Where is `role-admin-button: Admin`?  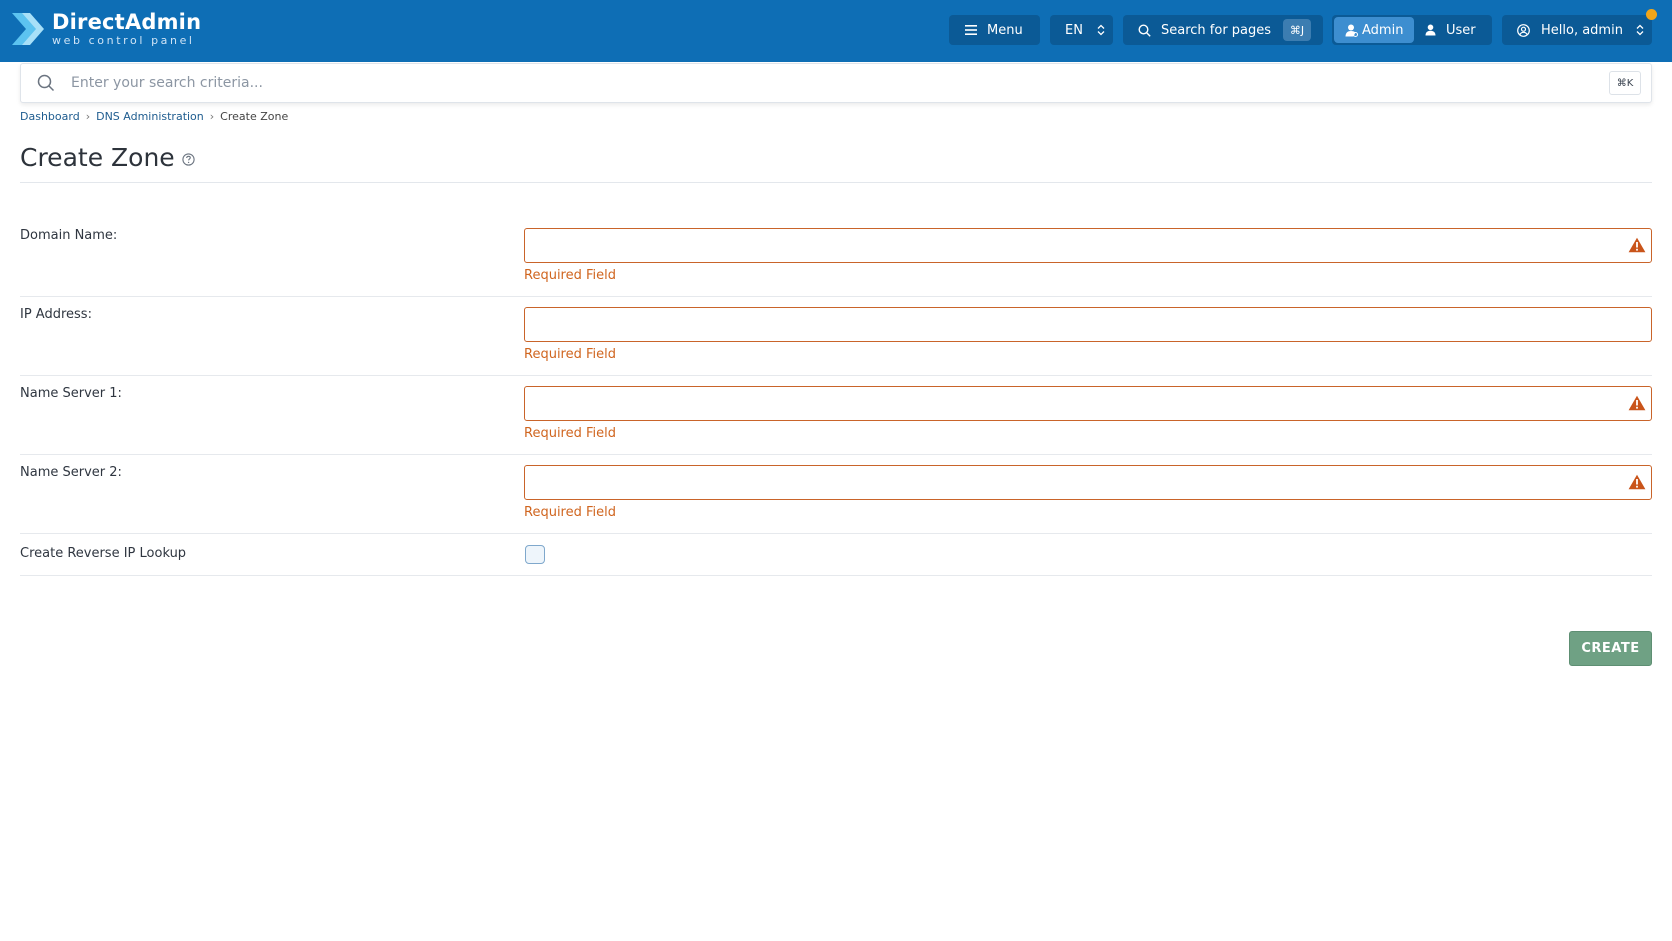
role-admin-button: Admin is located at coordinates (1374, 30).